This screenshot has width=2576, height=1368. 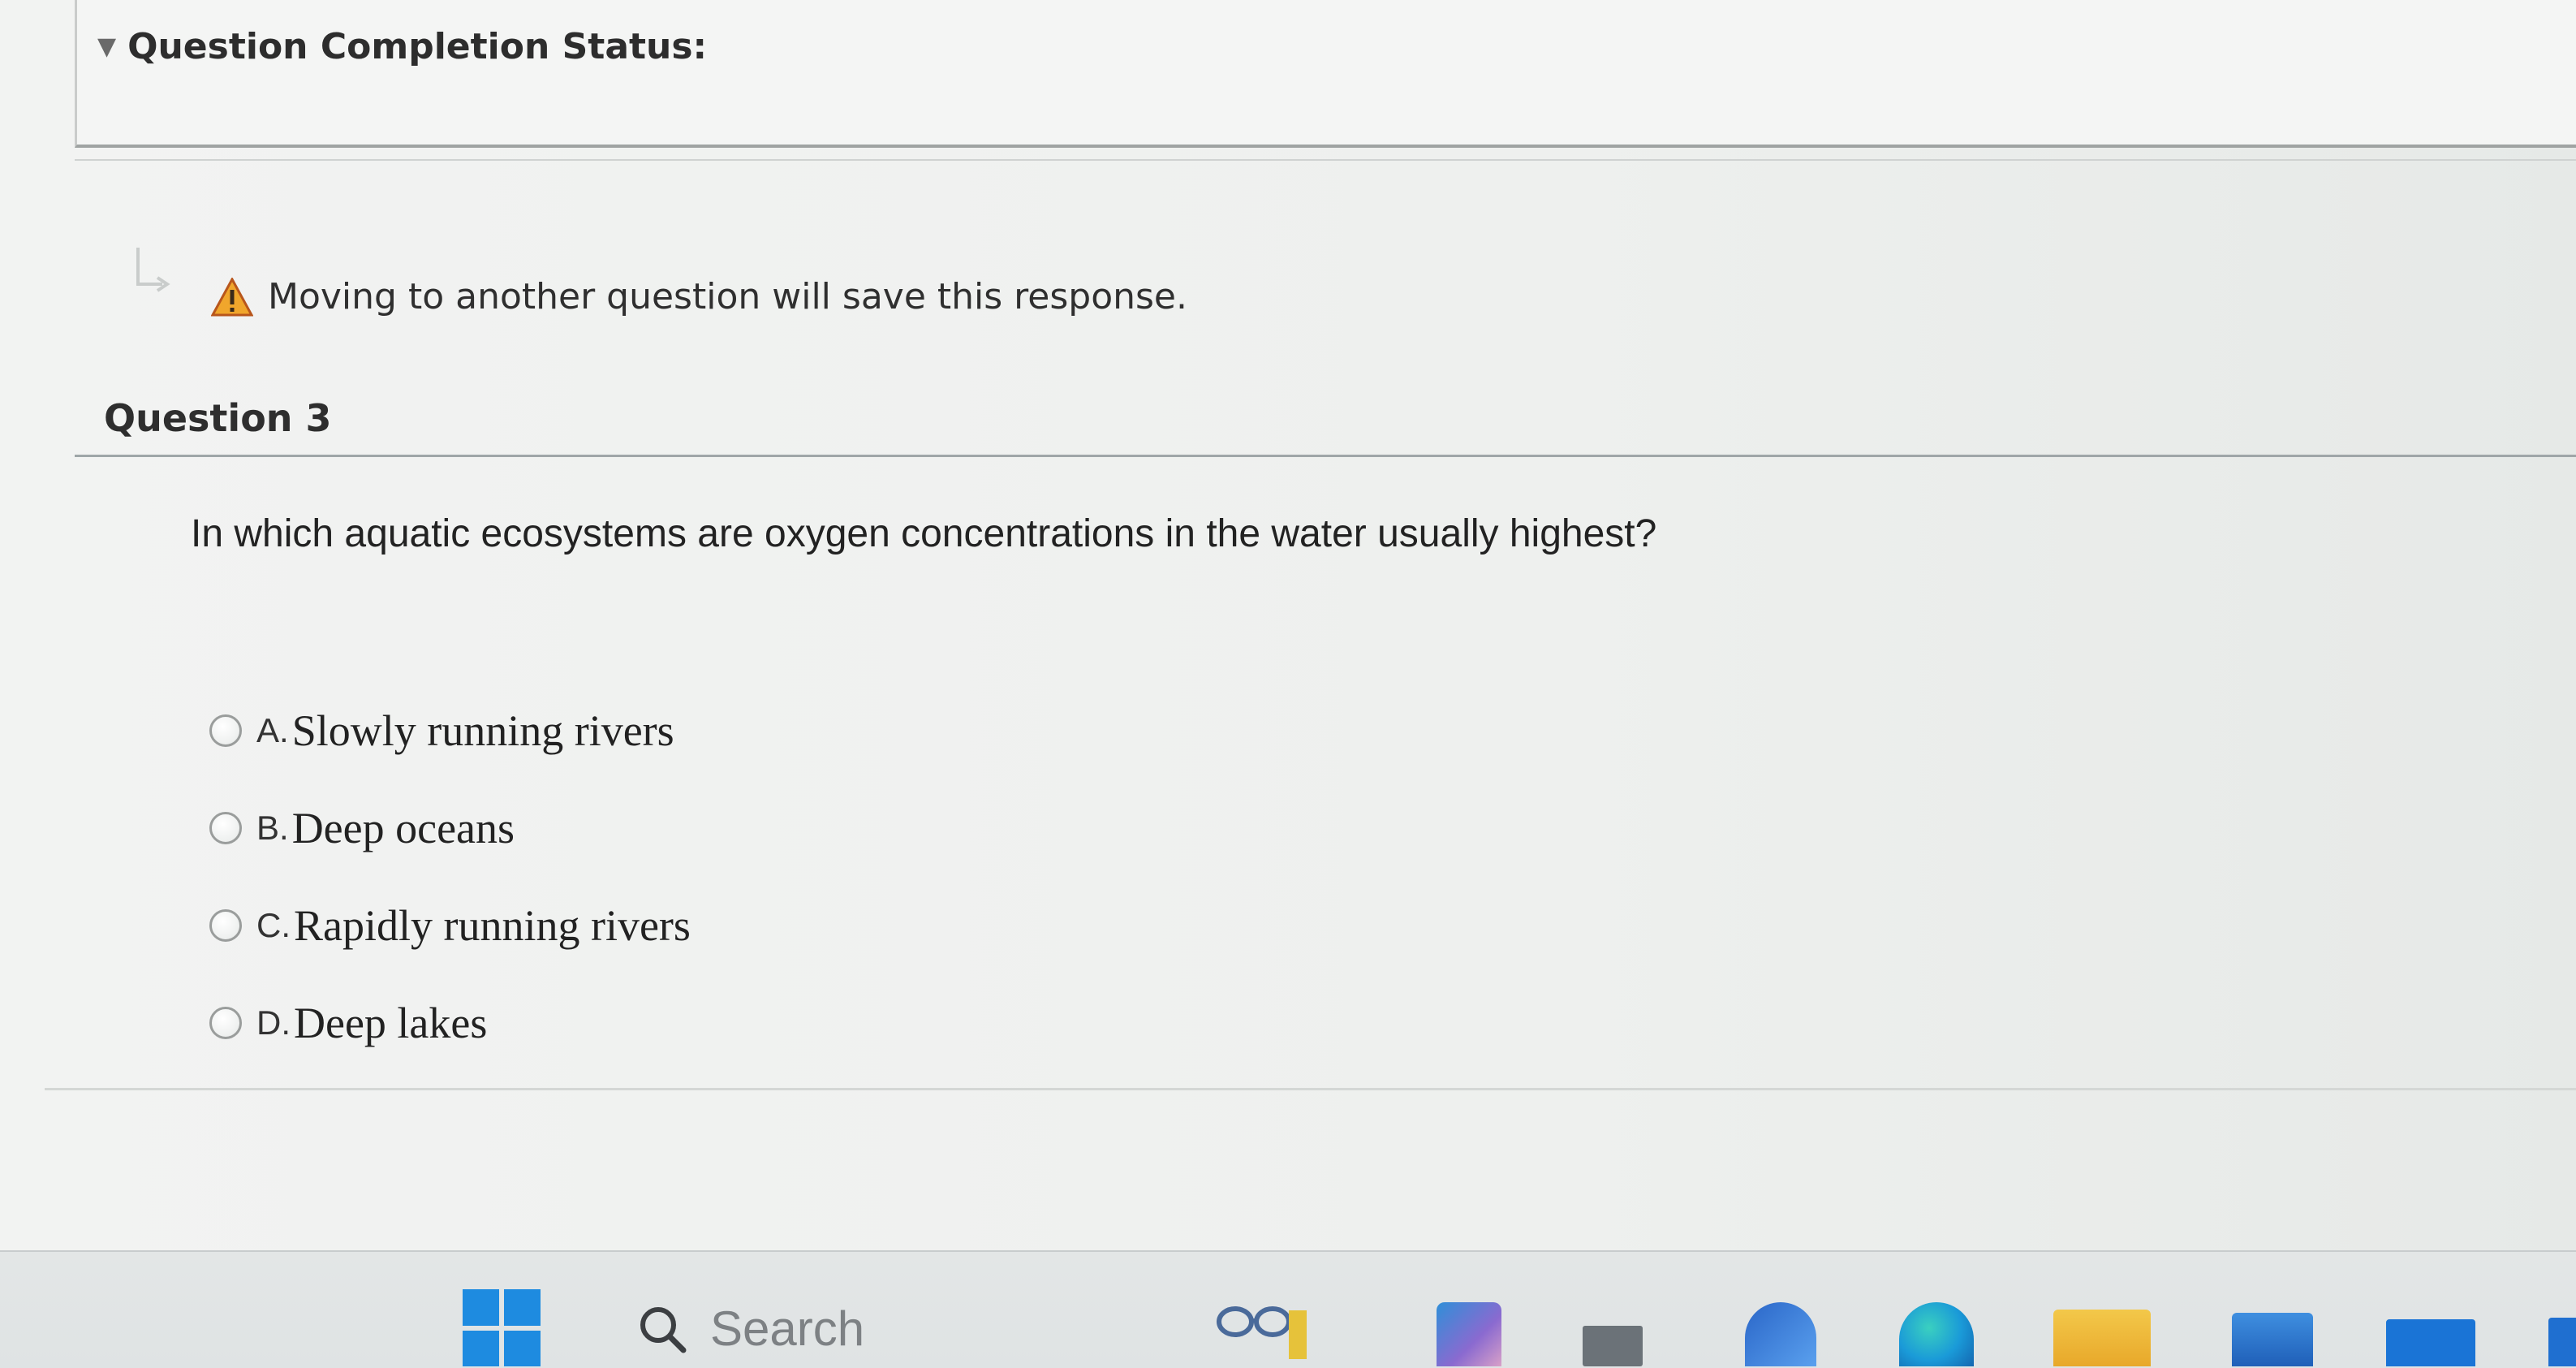 I want to click on file-icon, so click(x=1613, y=1346).